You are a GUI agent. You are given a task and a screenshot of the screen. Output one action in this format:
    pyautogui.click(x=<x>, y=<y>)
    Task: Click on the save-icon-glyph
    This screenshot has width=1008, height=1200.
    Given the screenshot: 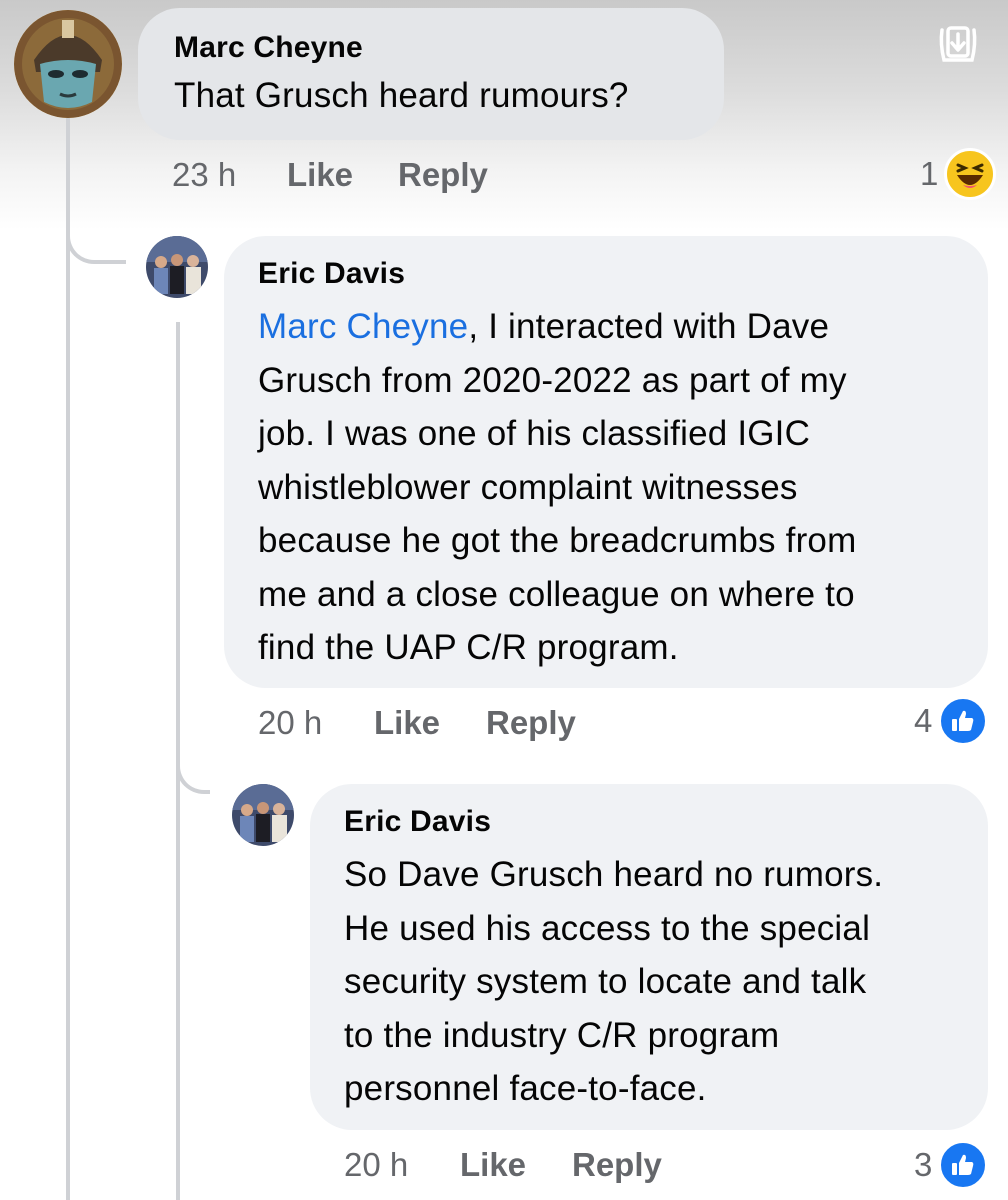 What is the action you would take?
    pyautogui.click(x=958, y=44)
    